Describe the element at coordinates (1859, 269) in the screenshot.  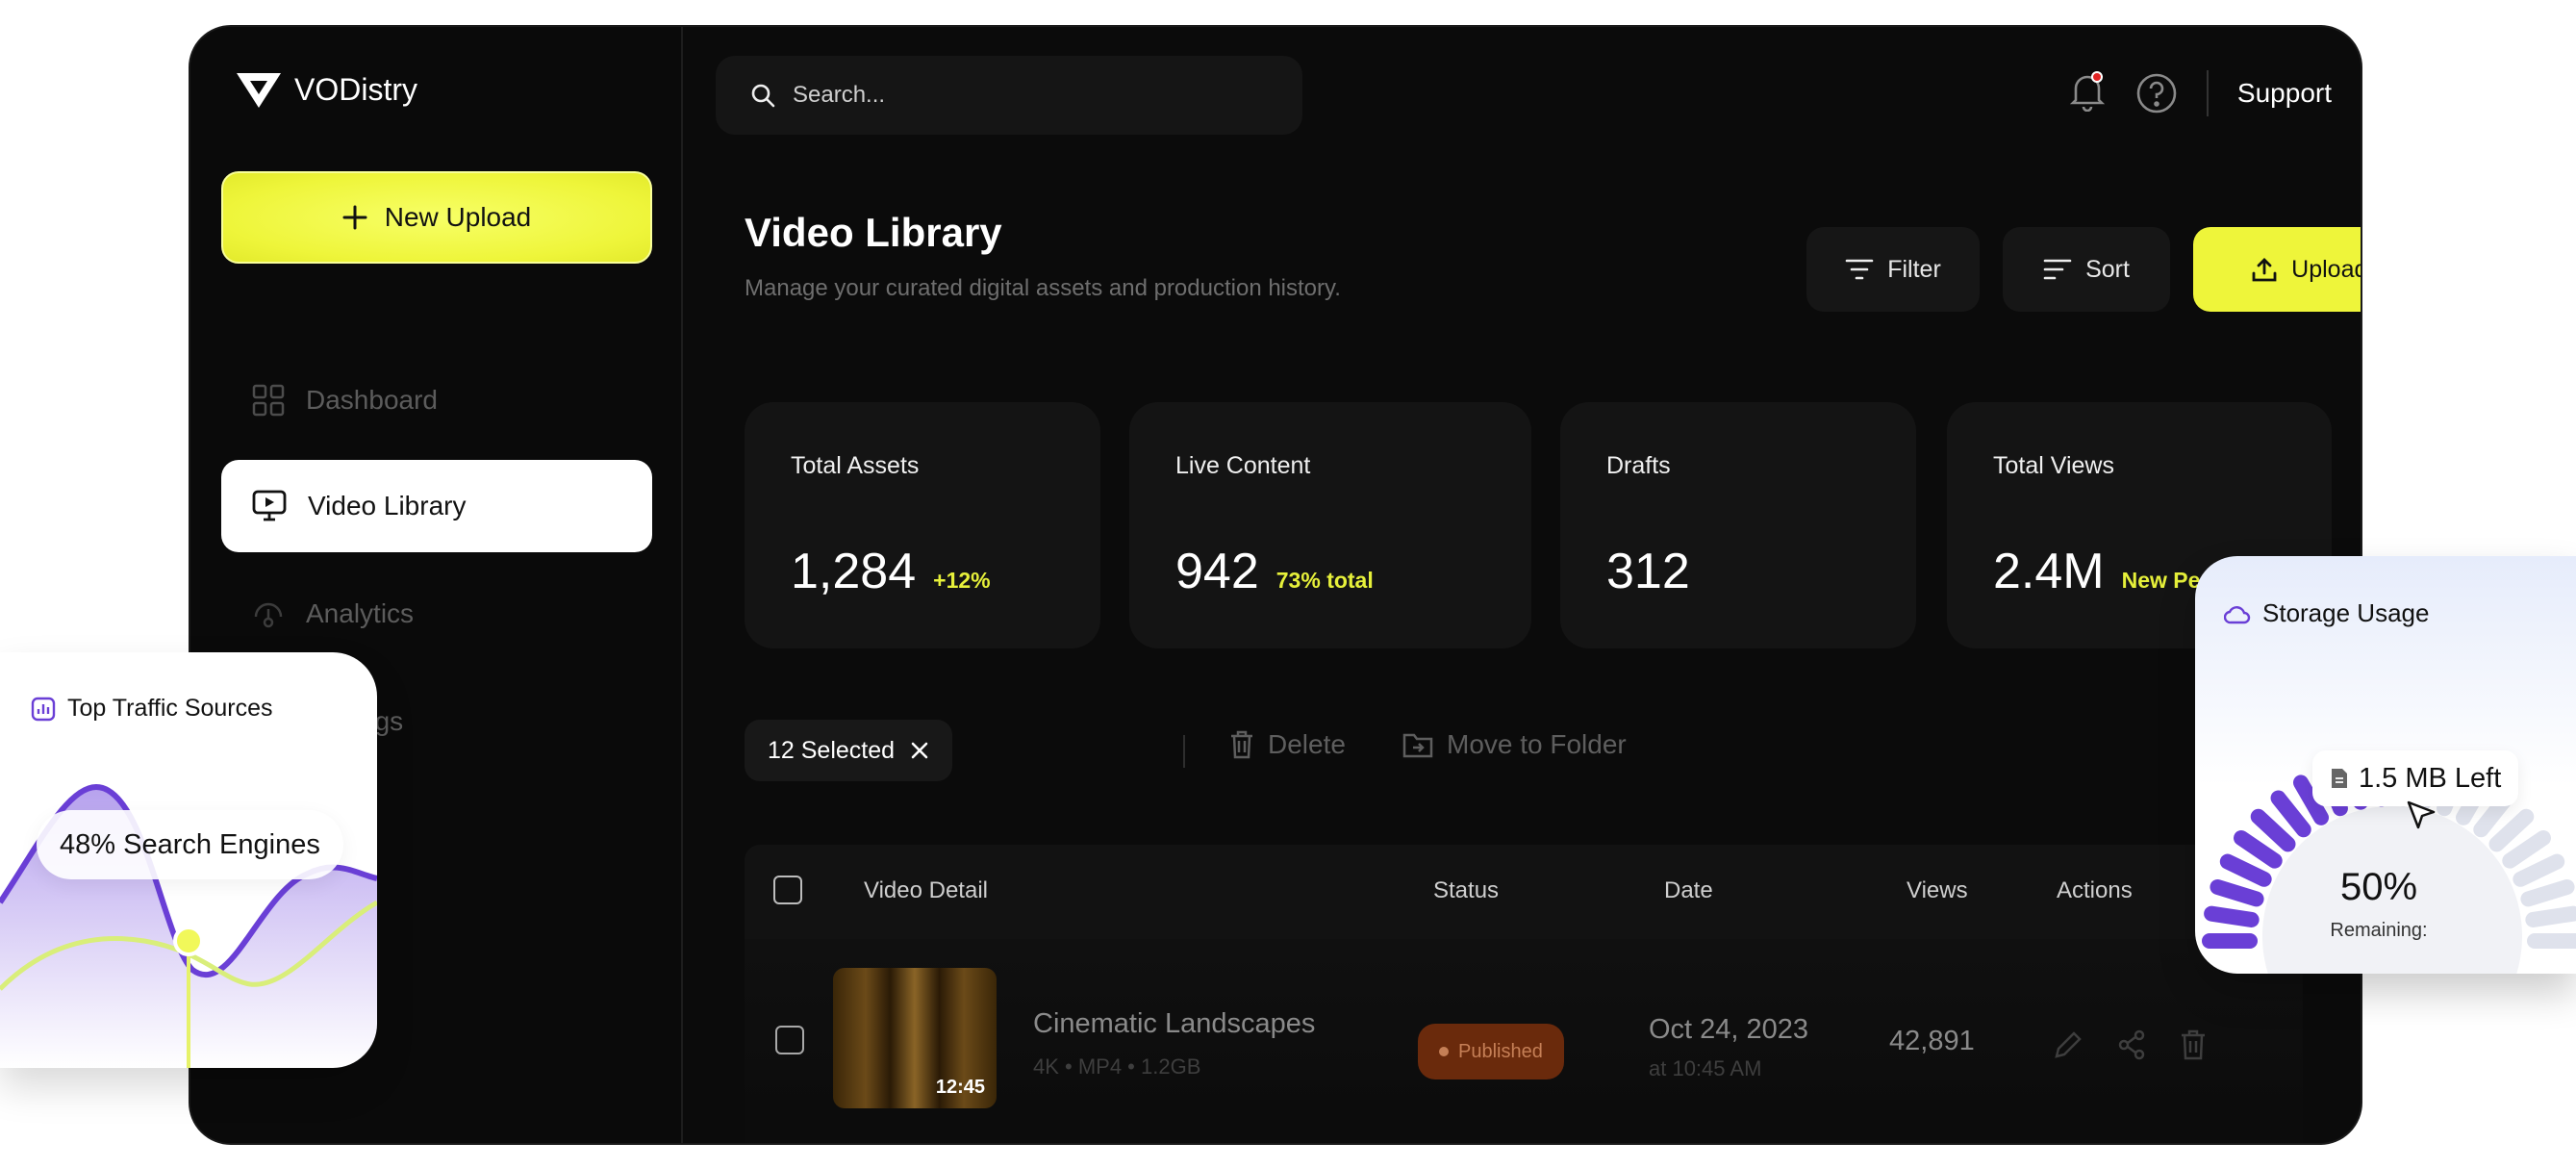
I see `filter-icon` at that location.